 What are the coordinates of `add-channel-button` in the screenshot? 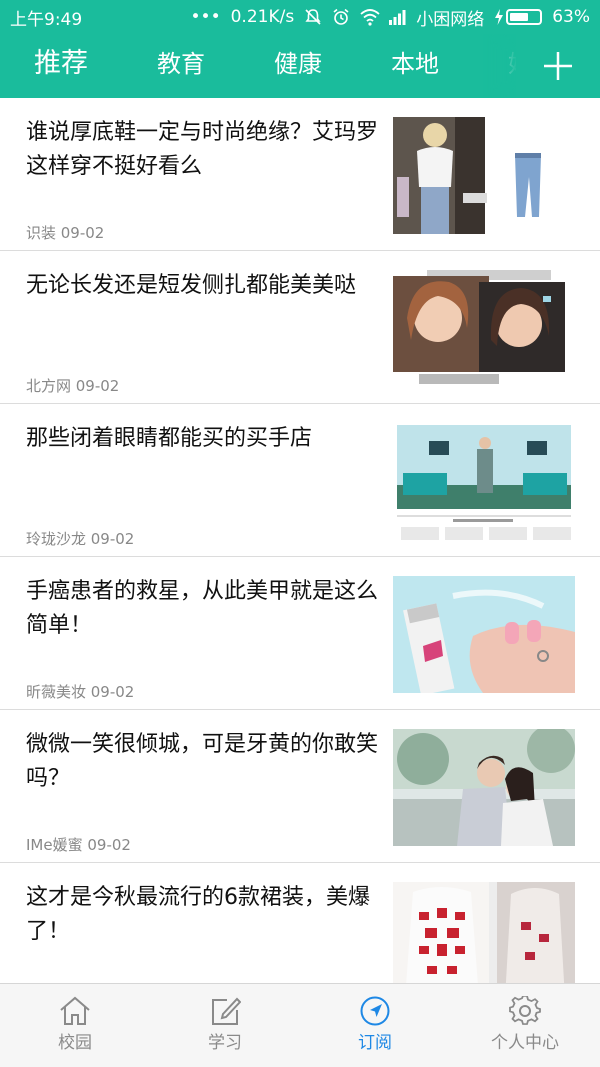 It's located at (558, 66).